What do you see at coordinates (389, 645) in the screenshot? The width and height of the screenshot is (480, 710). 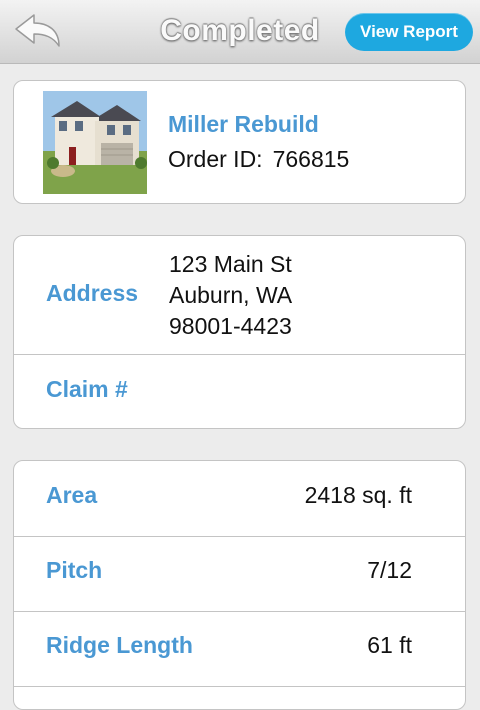 I see `metric-value: 61 ft` at bounding box center [389, 645].